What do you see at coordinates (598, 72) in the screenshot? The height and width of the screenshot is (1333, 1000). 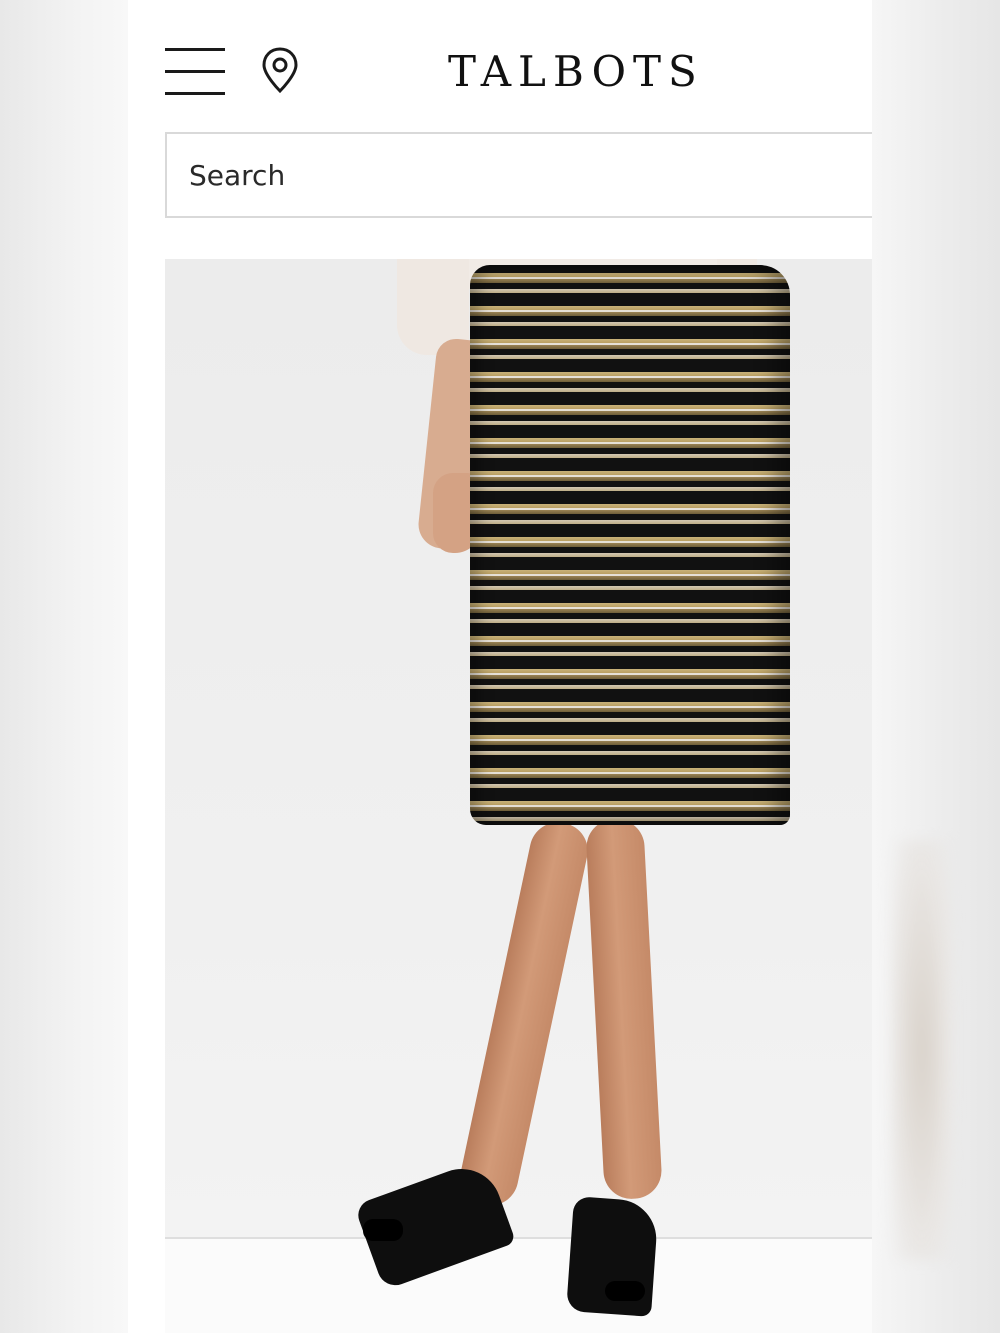 I see `brand-logo: TALBOTS` at bounding box center [598, 72].